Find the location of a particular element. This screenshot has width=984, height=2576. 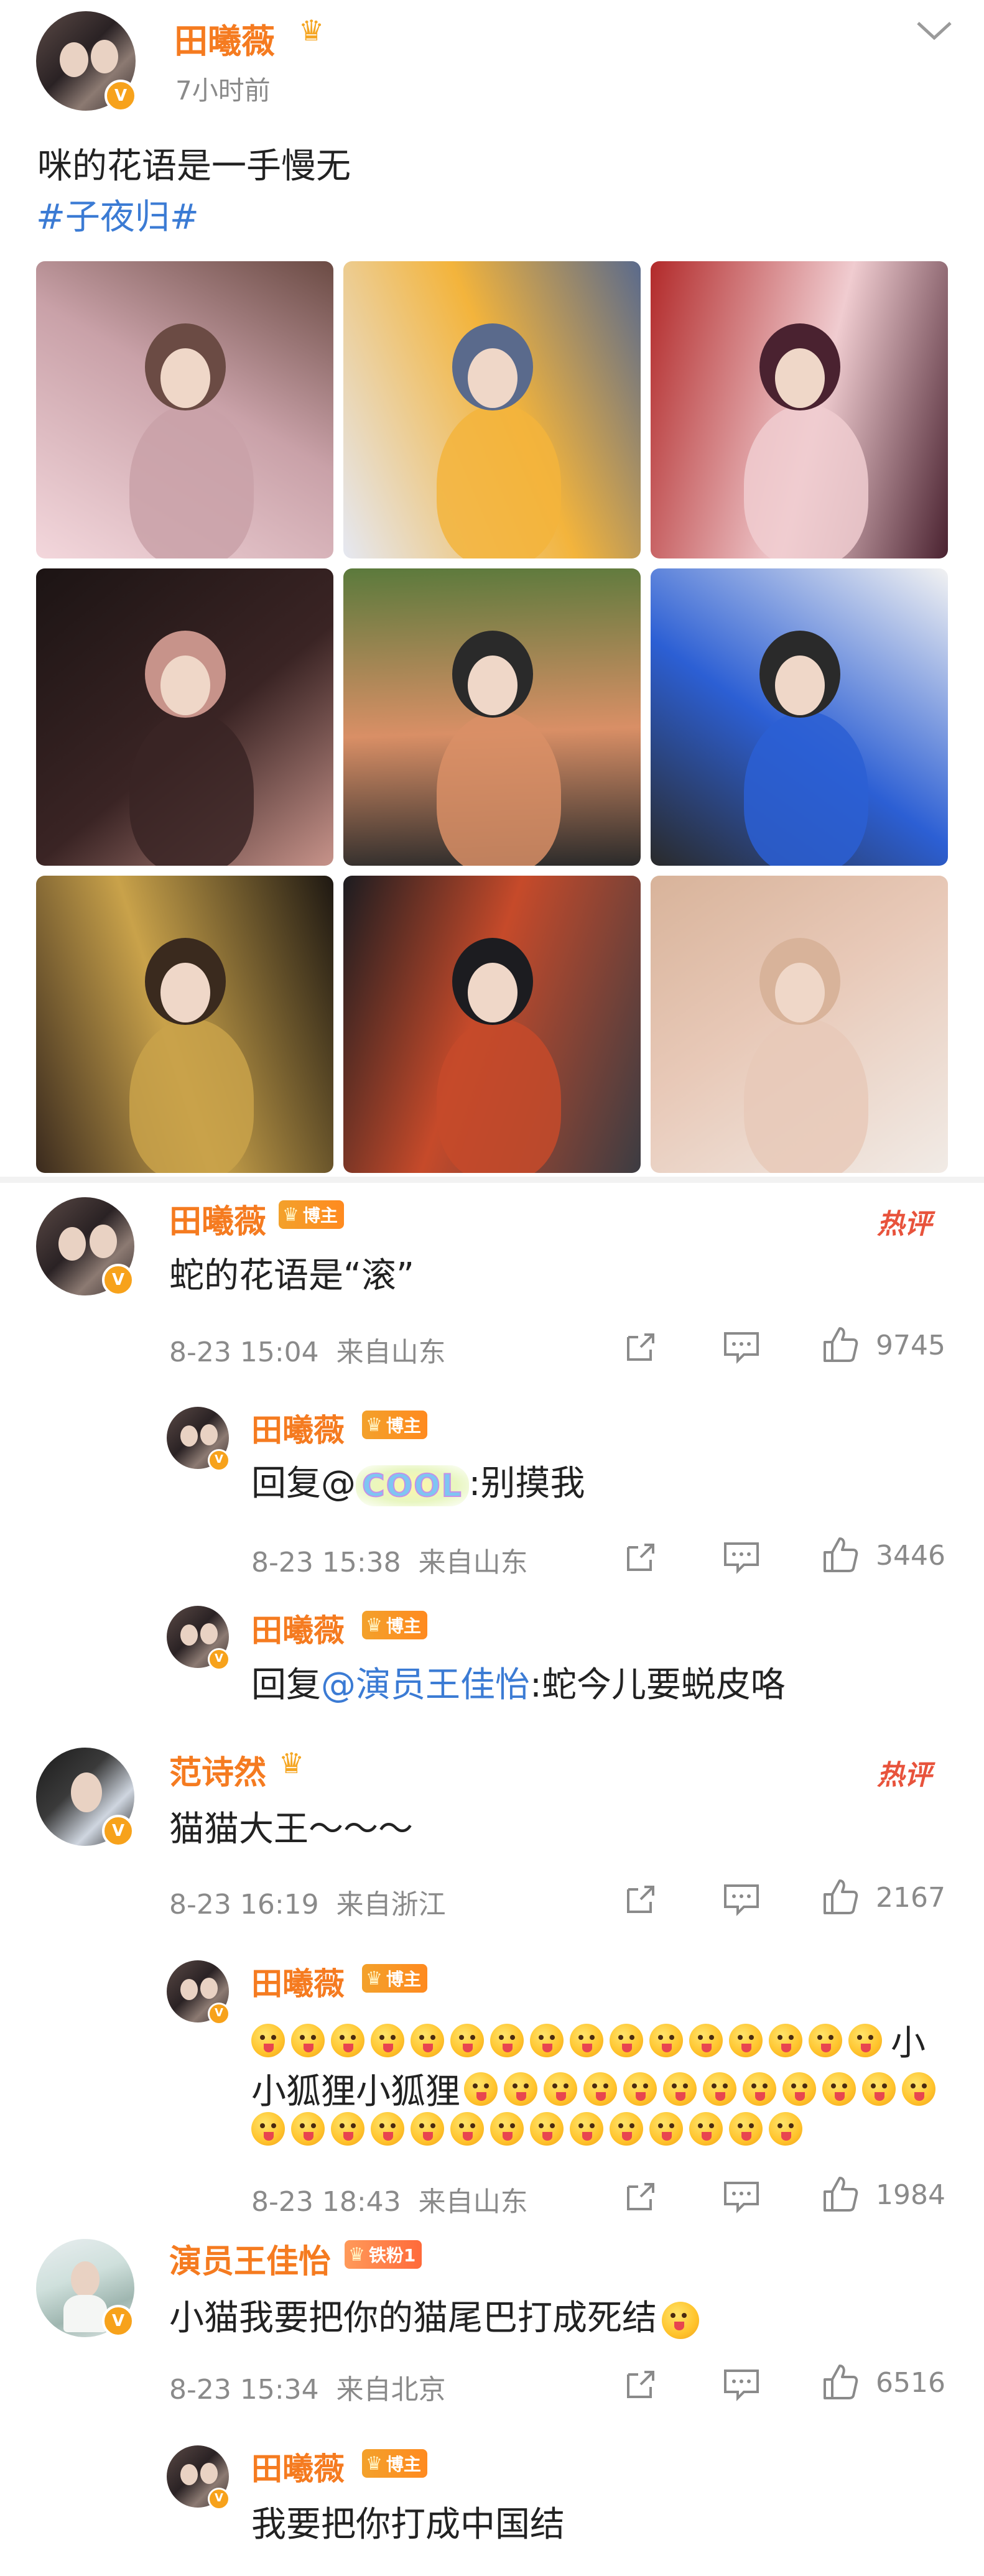

reply-suffix: :别摸我 is located at coordinates (526, 1483).